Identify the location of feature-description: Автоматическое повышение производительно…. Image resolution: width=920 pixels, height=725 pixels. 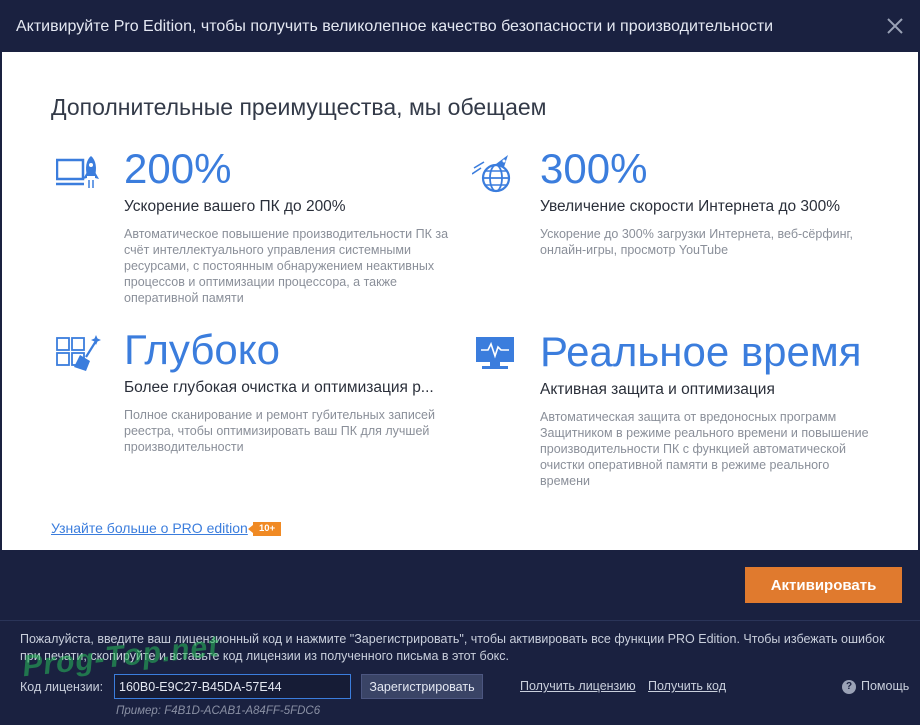
(286, 266).